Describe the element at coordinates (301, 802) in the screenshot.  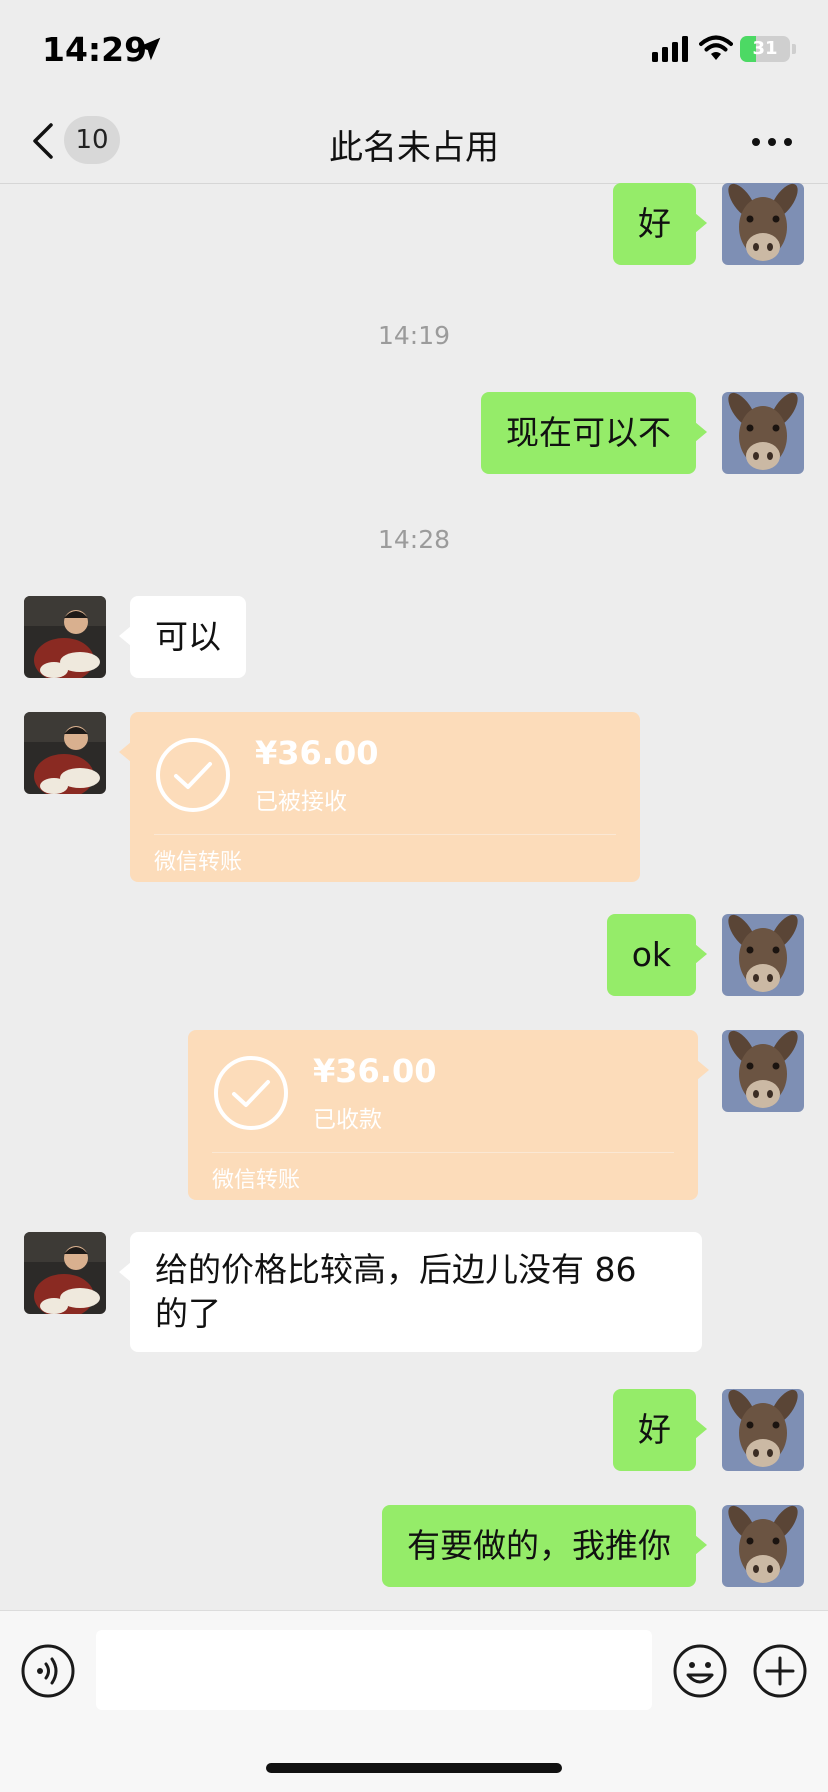
I see `transfer-status: 已被接收` at that location.